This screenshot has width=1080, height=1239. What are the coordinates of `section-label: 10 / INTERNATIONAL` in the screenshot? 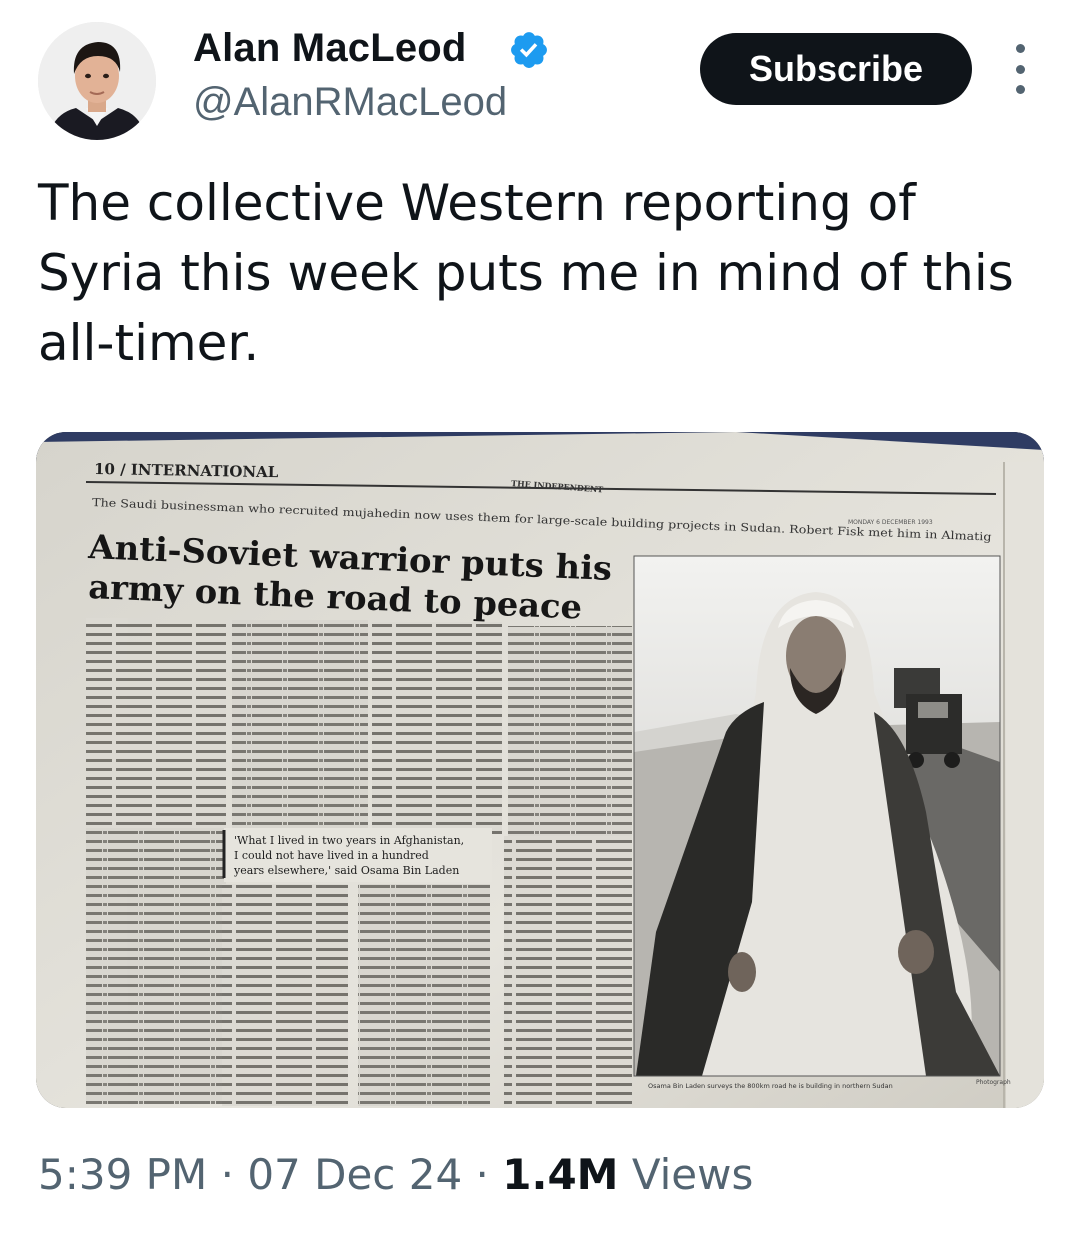 It's located at (186, 470).